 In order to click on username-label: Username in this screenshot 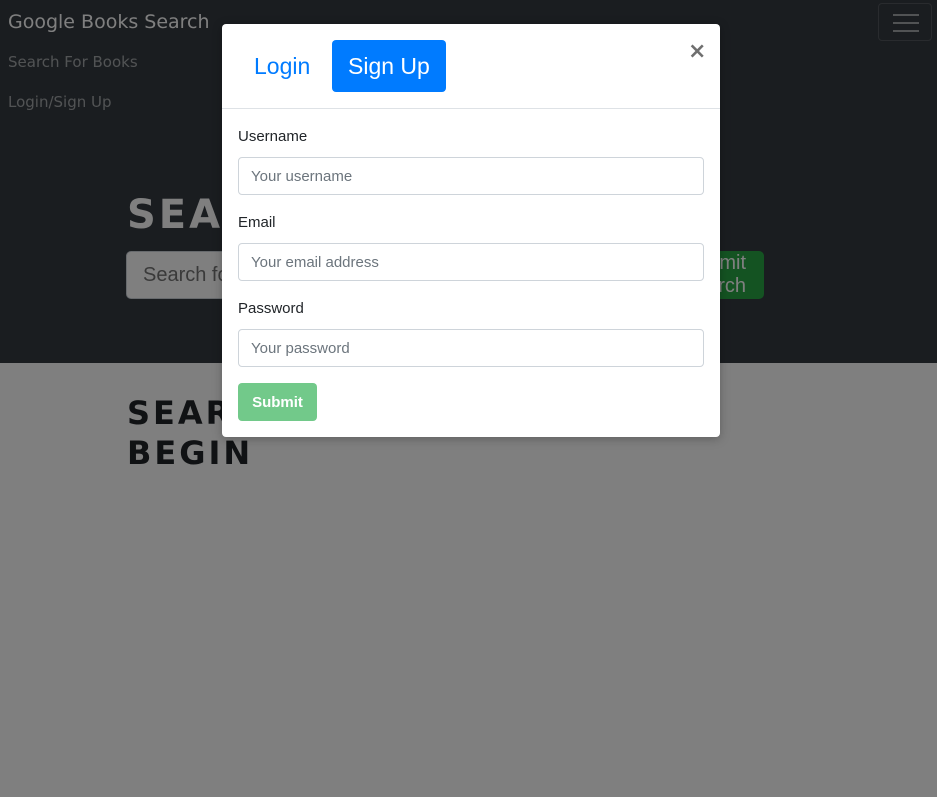, I will do `click(273, 136)`.